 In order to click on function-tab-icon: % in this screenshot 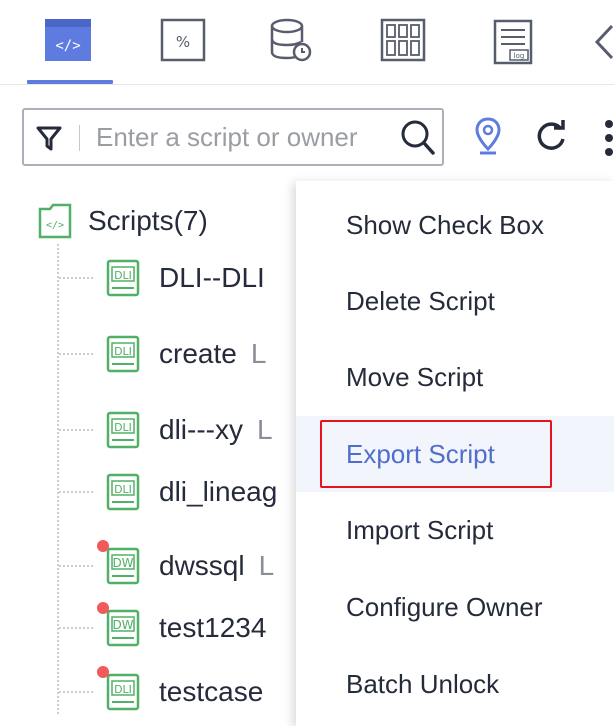, I will do `click(183, 40)`.